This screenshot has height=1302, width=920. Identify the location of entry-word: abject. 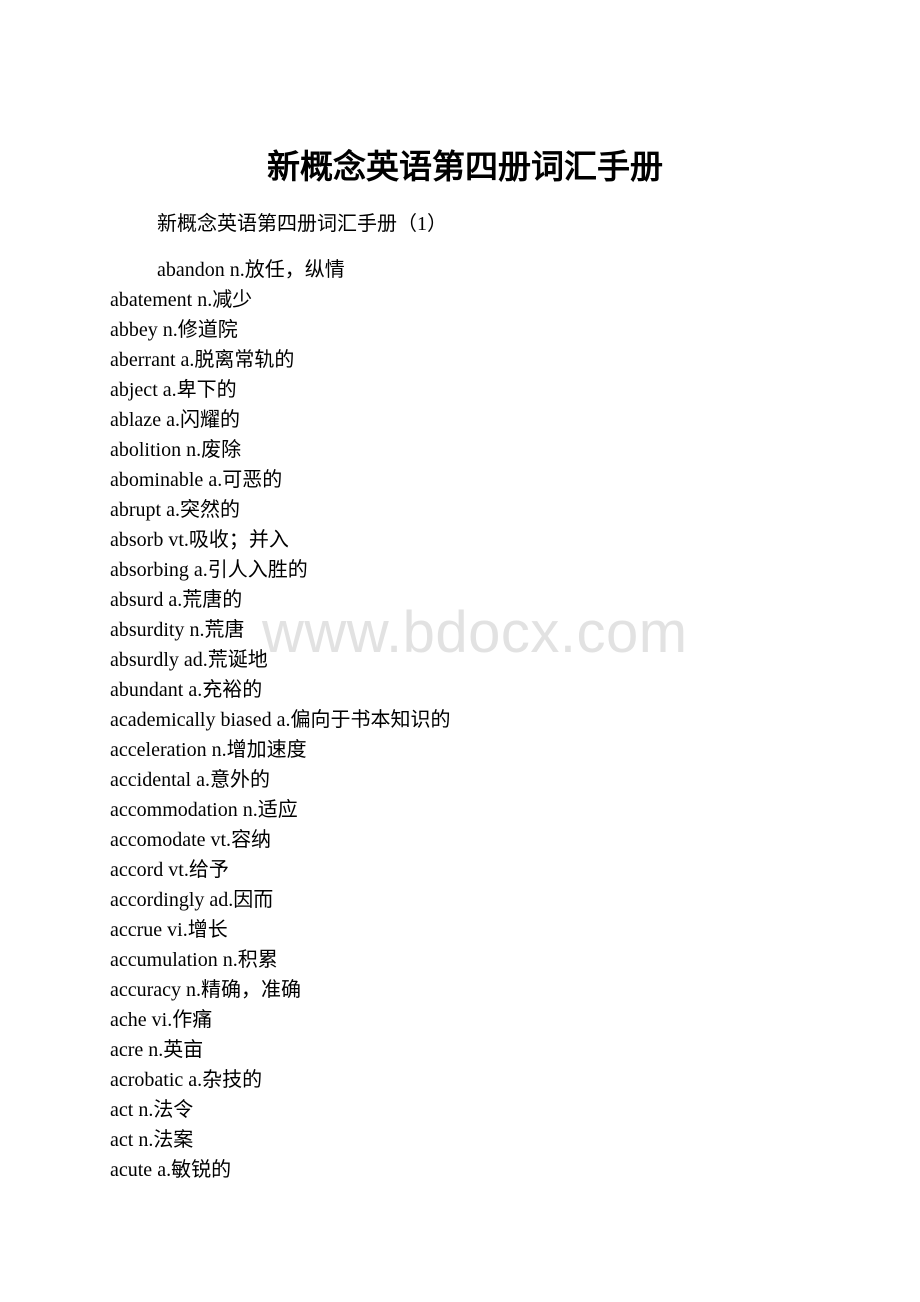
(134, 390).